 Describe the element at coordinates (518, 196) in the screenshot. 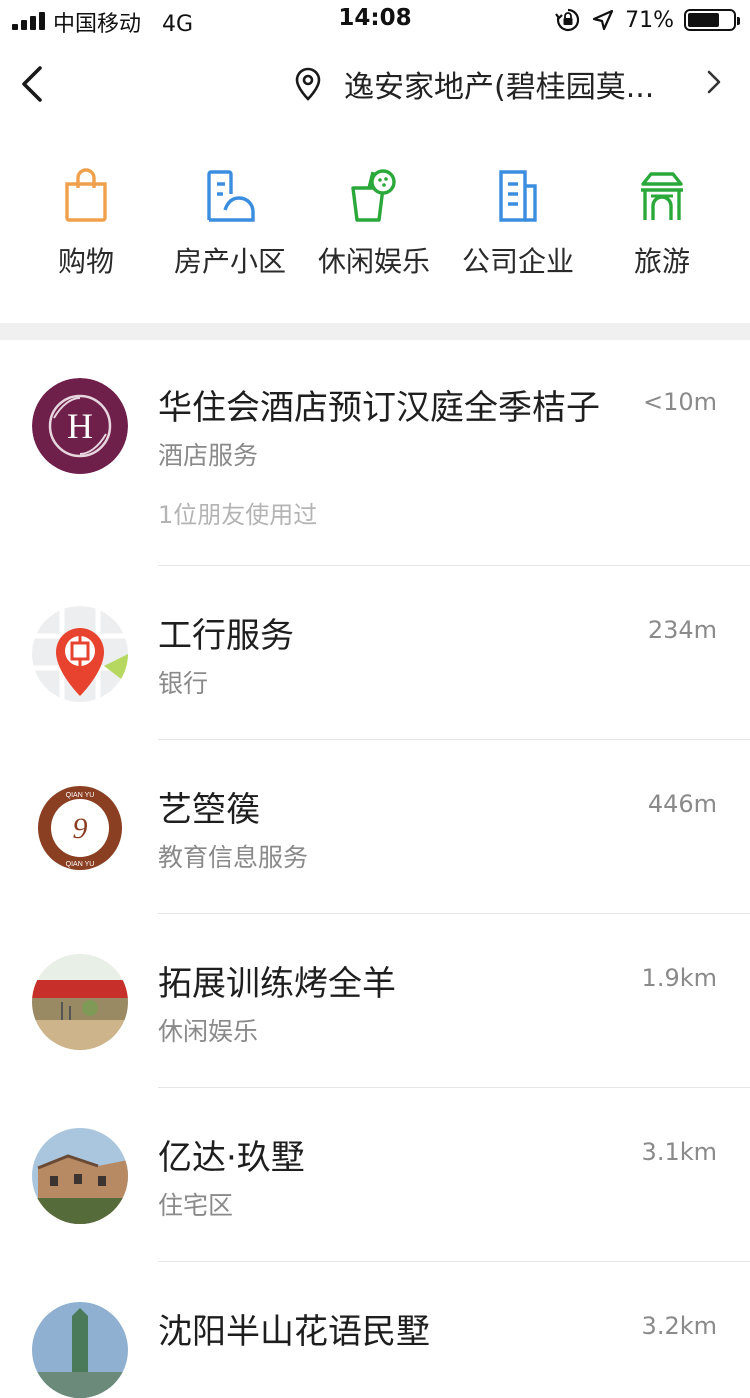

I see `document-icon` at that location.